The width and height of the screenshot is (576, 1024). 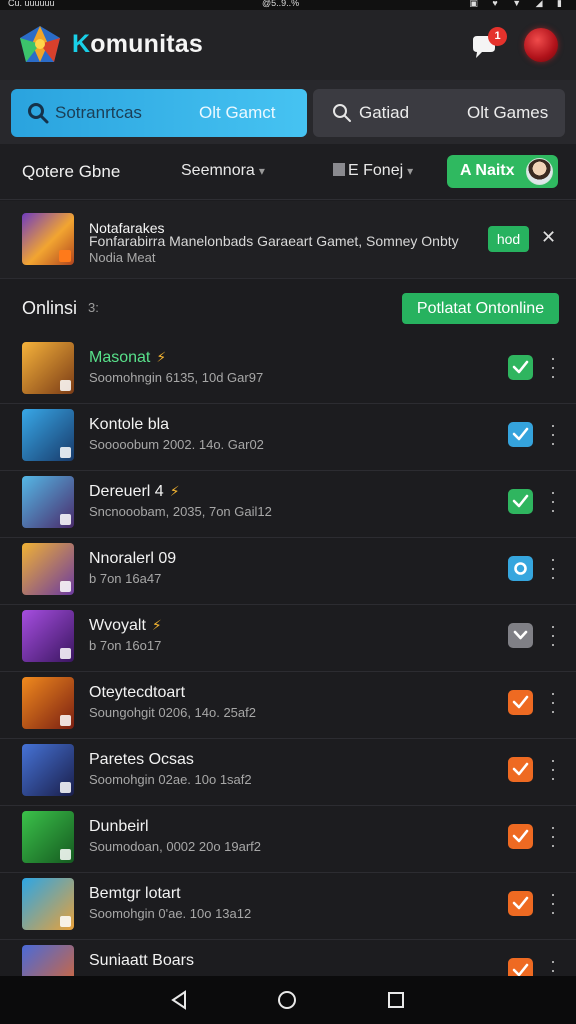 What do you see at coordinates (237, 112) in the screenshot?
I see `tab-label-secondary: Olt Gamct` at bounding box center [237, 112].